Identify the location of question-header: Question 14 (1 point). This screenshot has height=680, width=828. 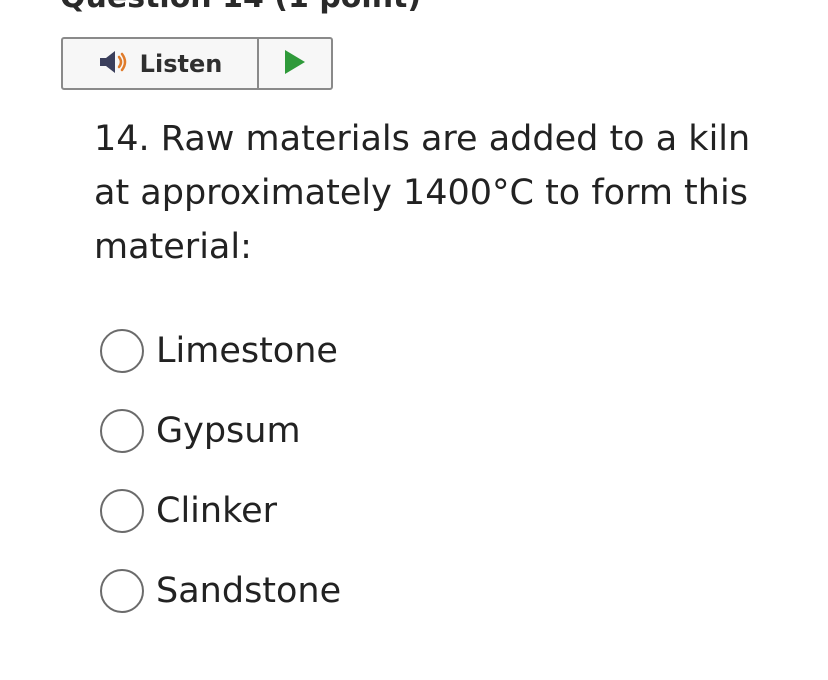
(240, 7).